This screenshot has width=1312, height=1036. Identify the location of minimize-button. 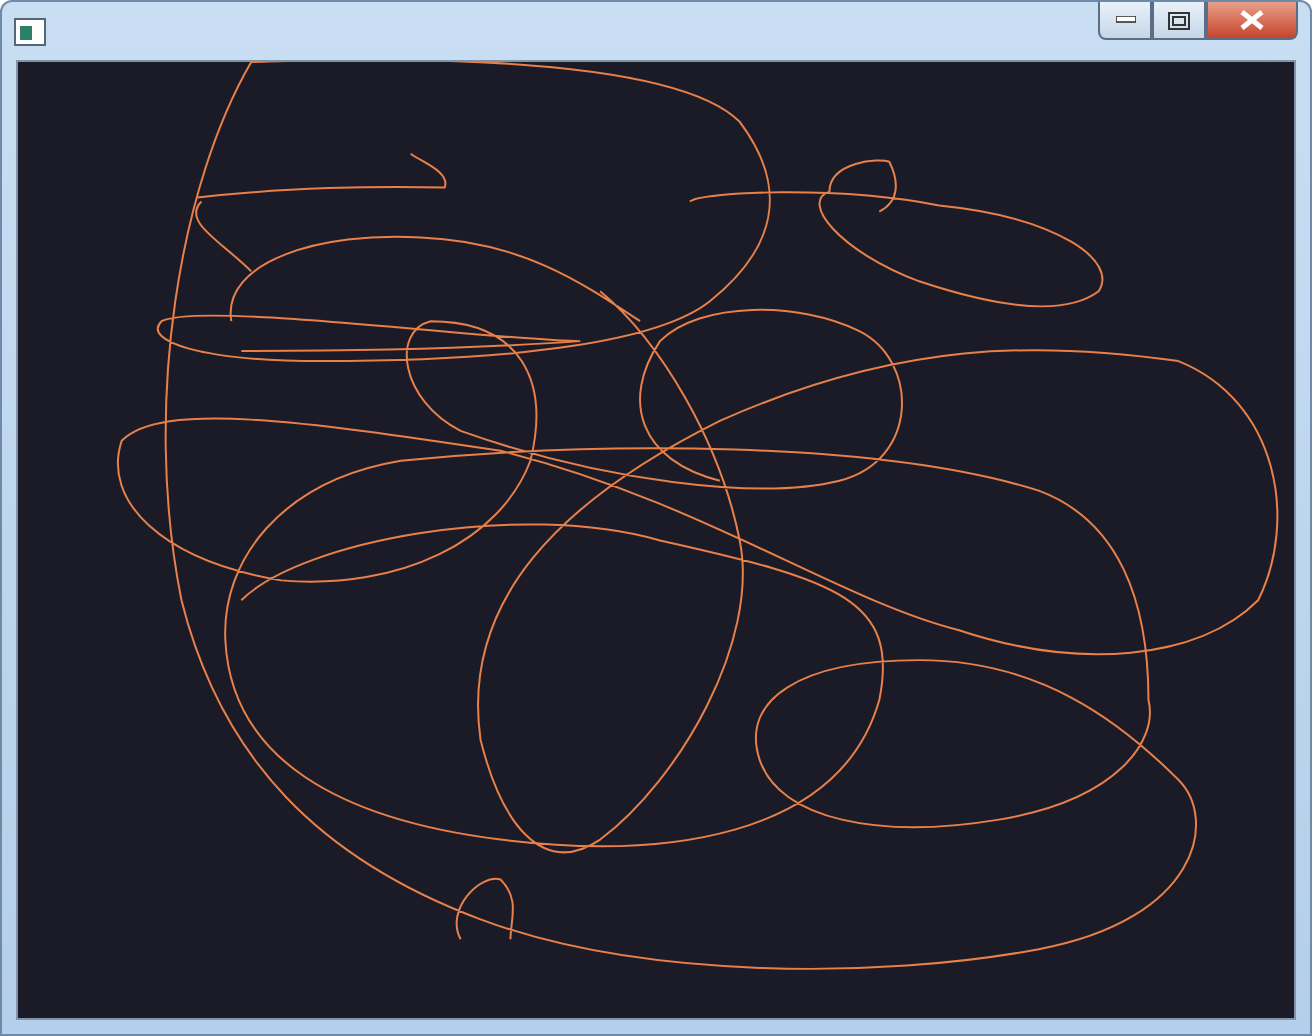
(1125, 21).